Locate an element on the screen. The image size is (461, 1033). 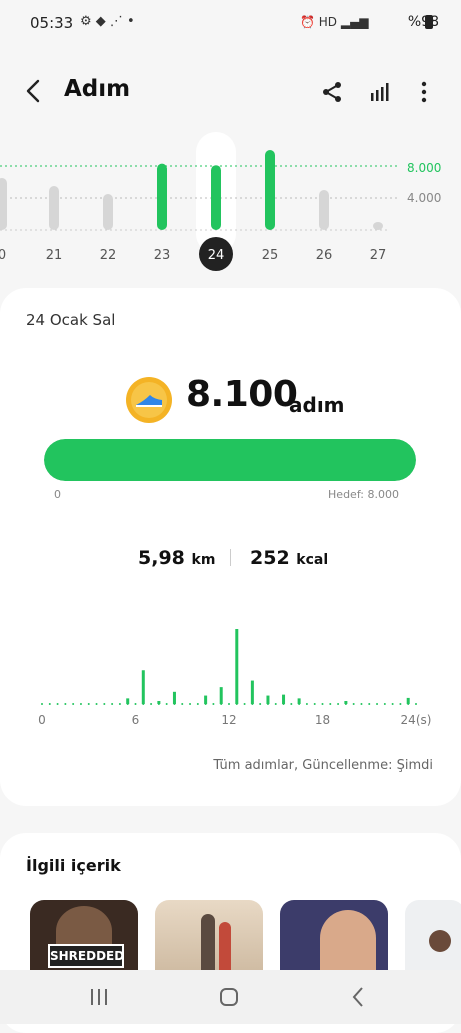
goal-progress-fill is located at coordinates (230, 460).